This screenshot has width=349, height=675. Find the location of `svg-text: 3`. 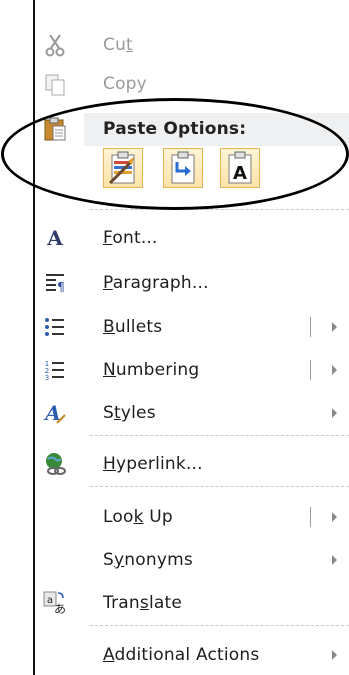

svg-text: 3 is located at coordinates (47, 377).